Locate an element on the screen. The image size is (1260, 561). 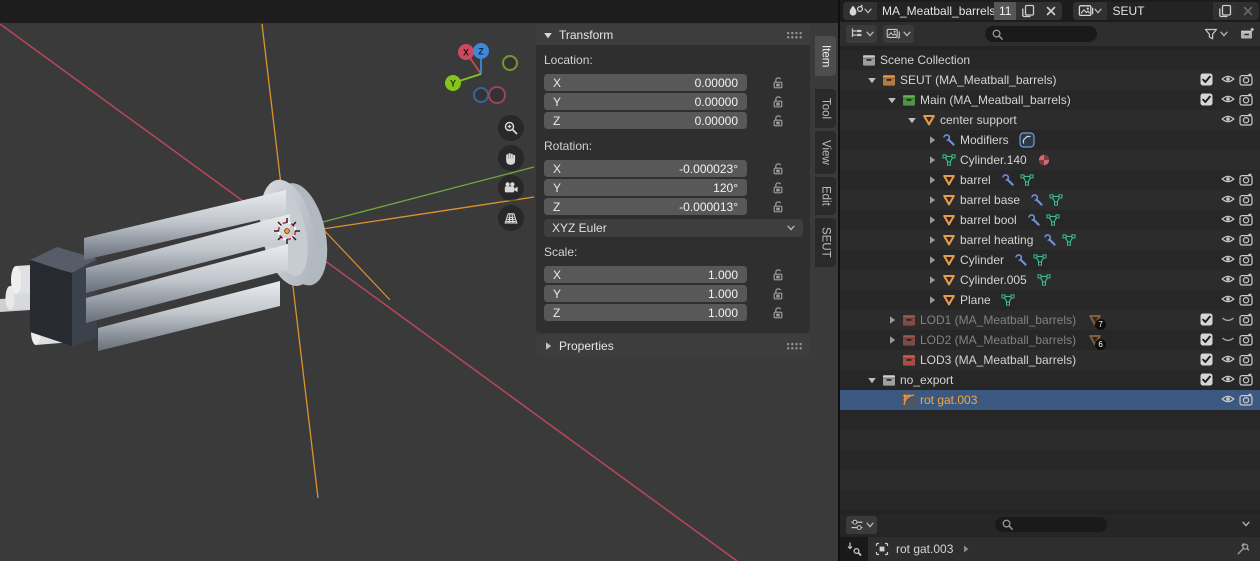
outliner-row-scene-collection: Scene Collection is located at coordinates (1050, 60).